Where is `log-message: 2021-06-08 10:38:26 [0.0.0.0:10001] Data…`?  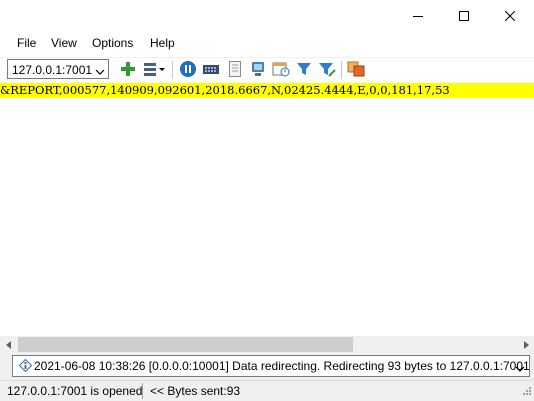 log-message: 2021-06-08 10:38:26 [0.0.0.0:10001] Data… is located at coordinates (282, 366).